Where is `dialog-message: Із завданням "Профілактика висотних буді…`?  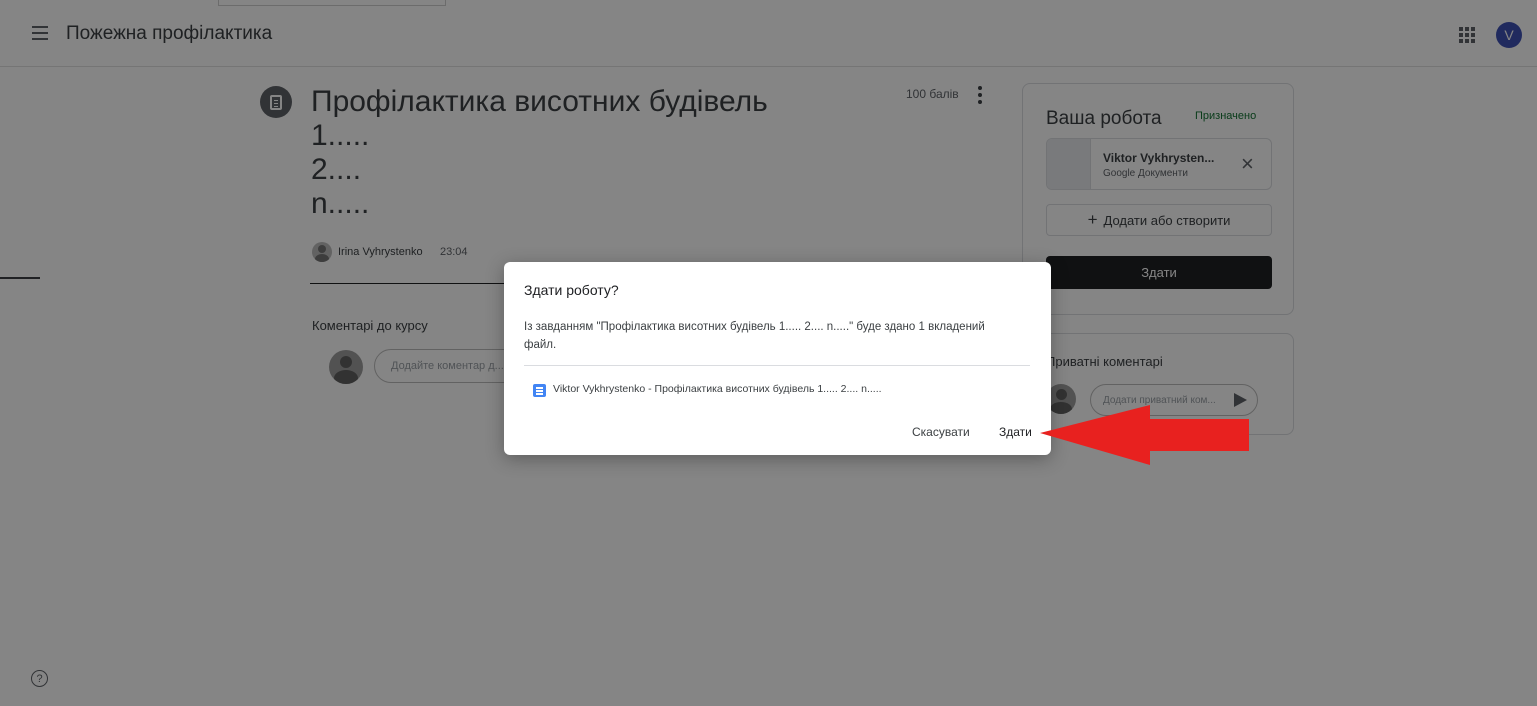
dialog-message: Із завданням "Профілактика висотних буді… is located at coordinates (754, 336).